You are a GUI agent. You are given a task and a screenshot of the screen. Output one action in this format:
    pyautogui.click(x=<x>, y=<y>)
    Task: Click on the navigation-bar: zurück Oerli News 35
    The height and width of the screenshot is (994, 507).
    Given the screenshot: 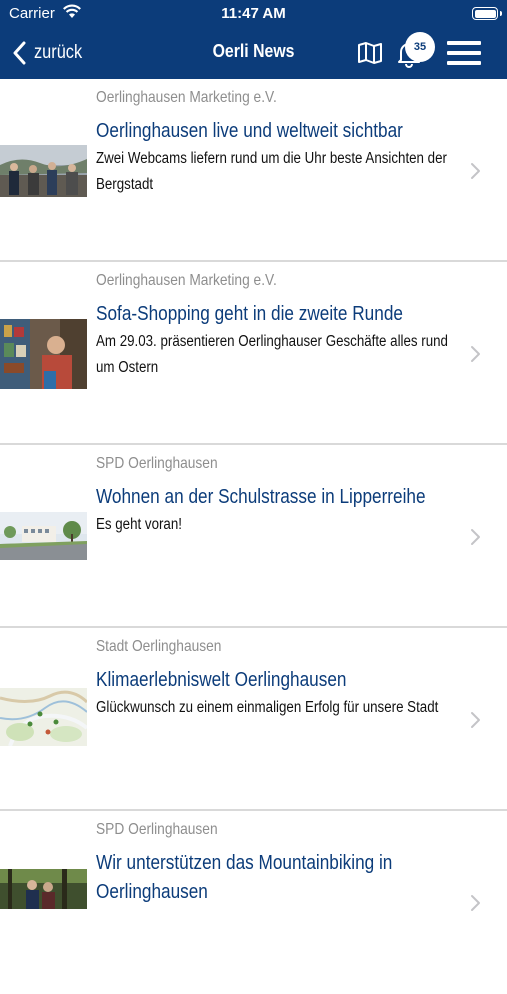 What is the action you would take?
    pyautogui.click(x=253, y=53)
    